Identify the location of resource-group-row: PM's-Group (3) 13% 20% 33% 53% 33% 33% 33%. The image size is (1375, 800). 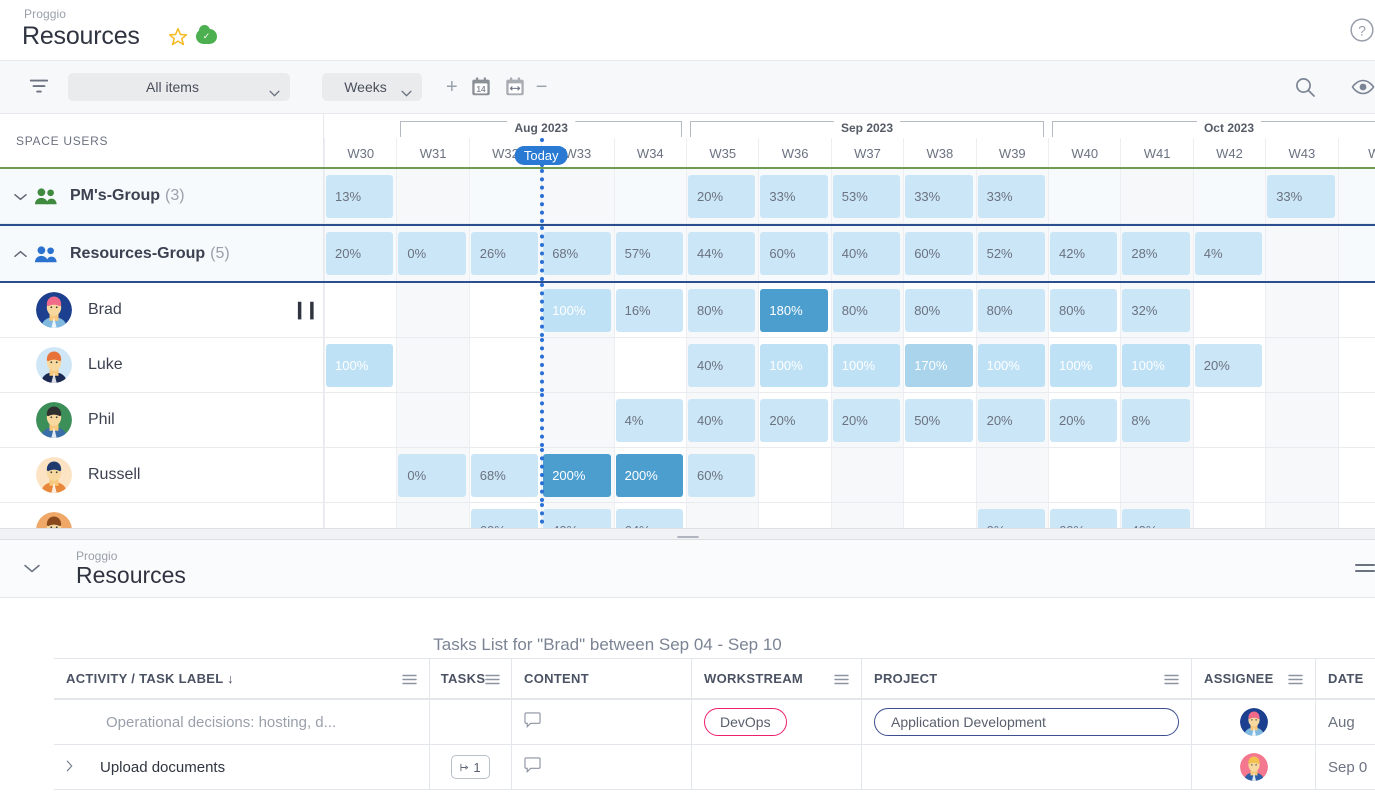
(687, 196).